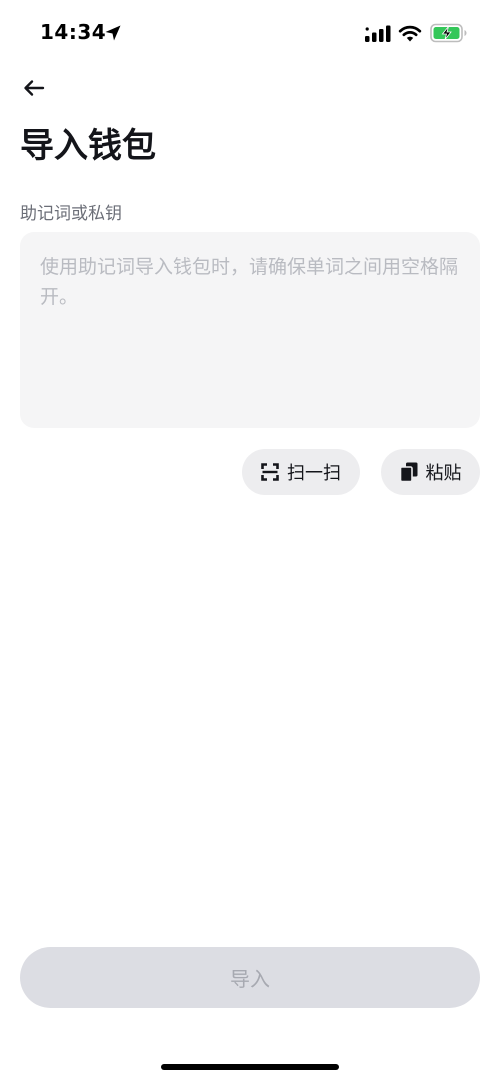 The image size is (500, 1082). What do you see at coordinates (73, 32) in the screenshot?
I see `status-time: 14:34` at bounding box center [73, 32].